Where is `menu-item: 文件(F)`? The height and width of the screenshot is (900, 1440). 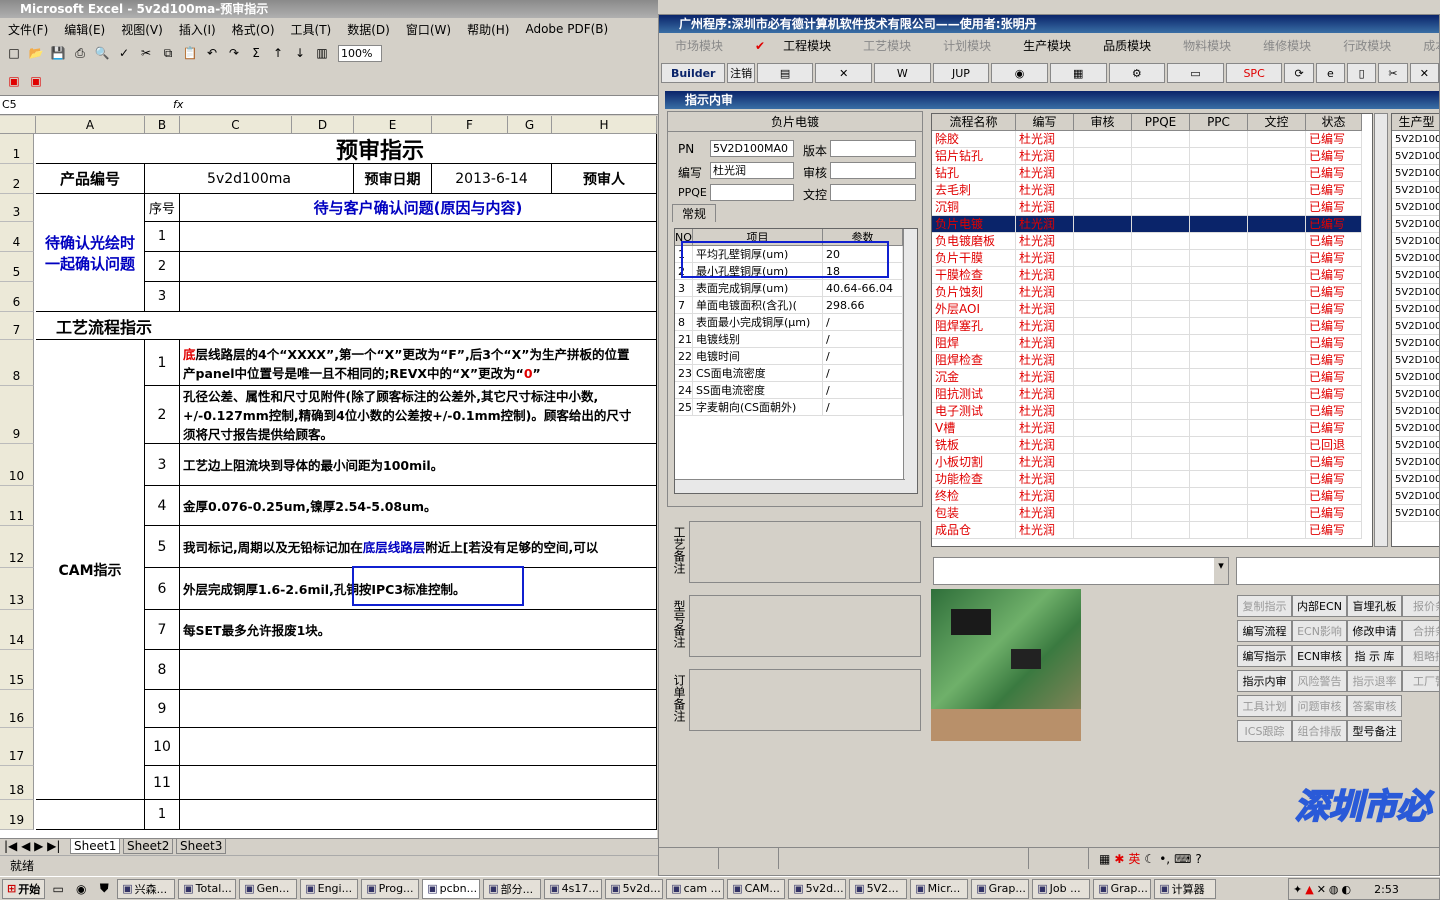 menu-item: 文件(F) is located at coordinates (28, 29).